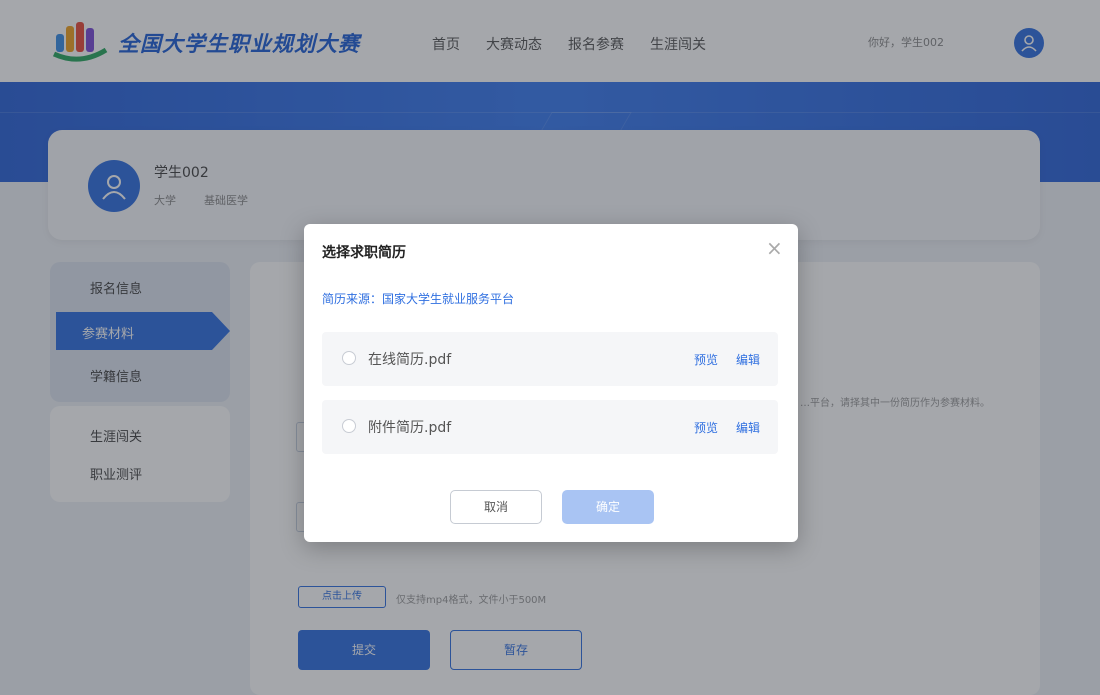 The width and height of the screenshot is (1100, 695). I want to click on resume-name: 附件简历.pdf, so click(410, 428).